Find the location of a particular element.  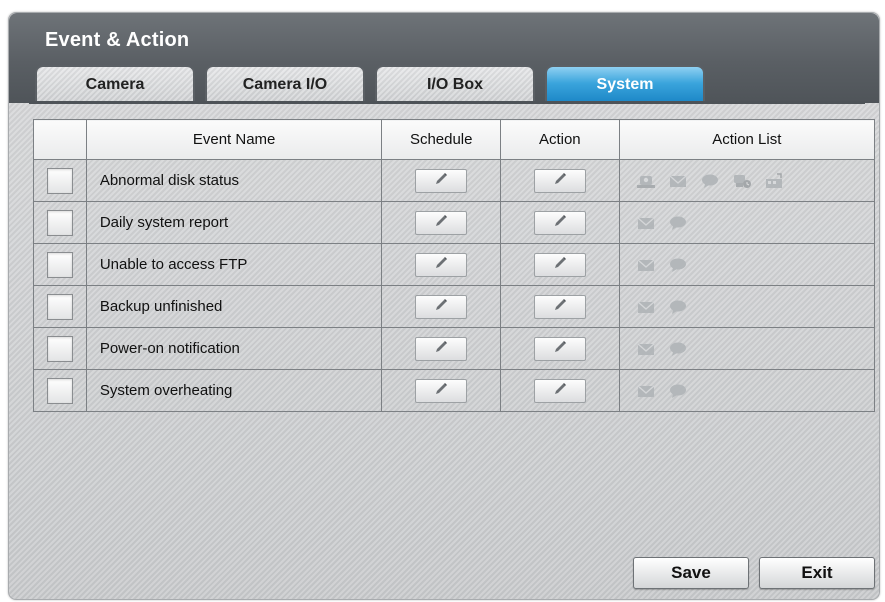

tab-camera: Camera is located at coordinates (115, 84).